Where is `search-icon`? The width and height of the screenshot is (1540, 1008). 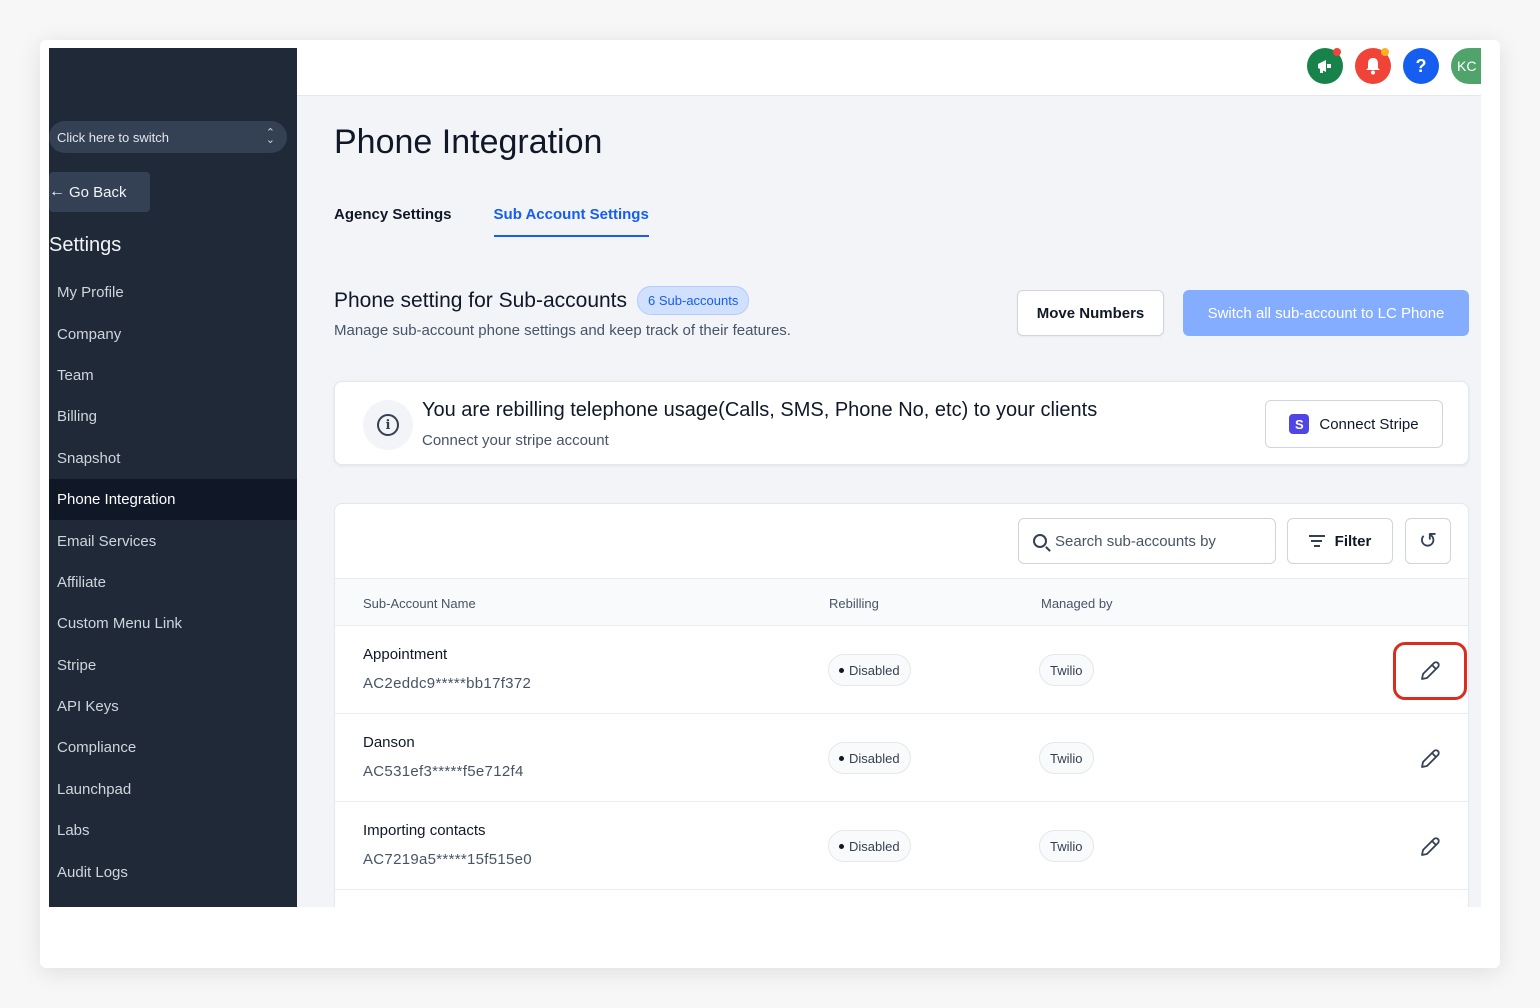 search-icon is located at coordinates (1040, 541).